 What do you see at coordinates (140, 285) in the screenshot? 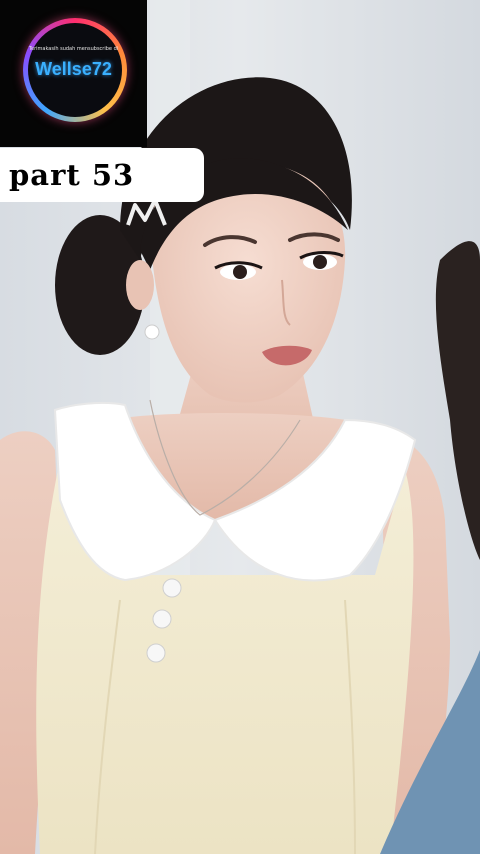
I see `ear` at bounding box center [140, 285].